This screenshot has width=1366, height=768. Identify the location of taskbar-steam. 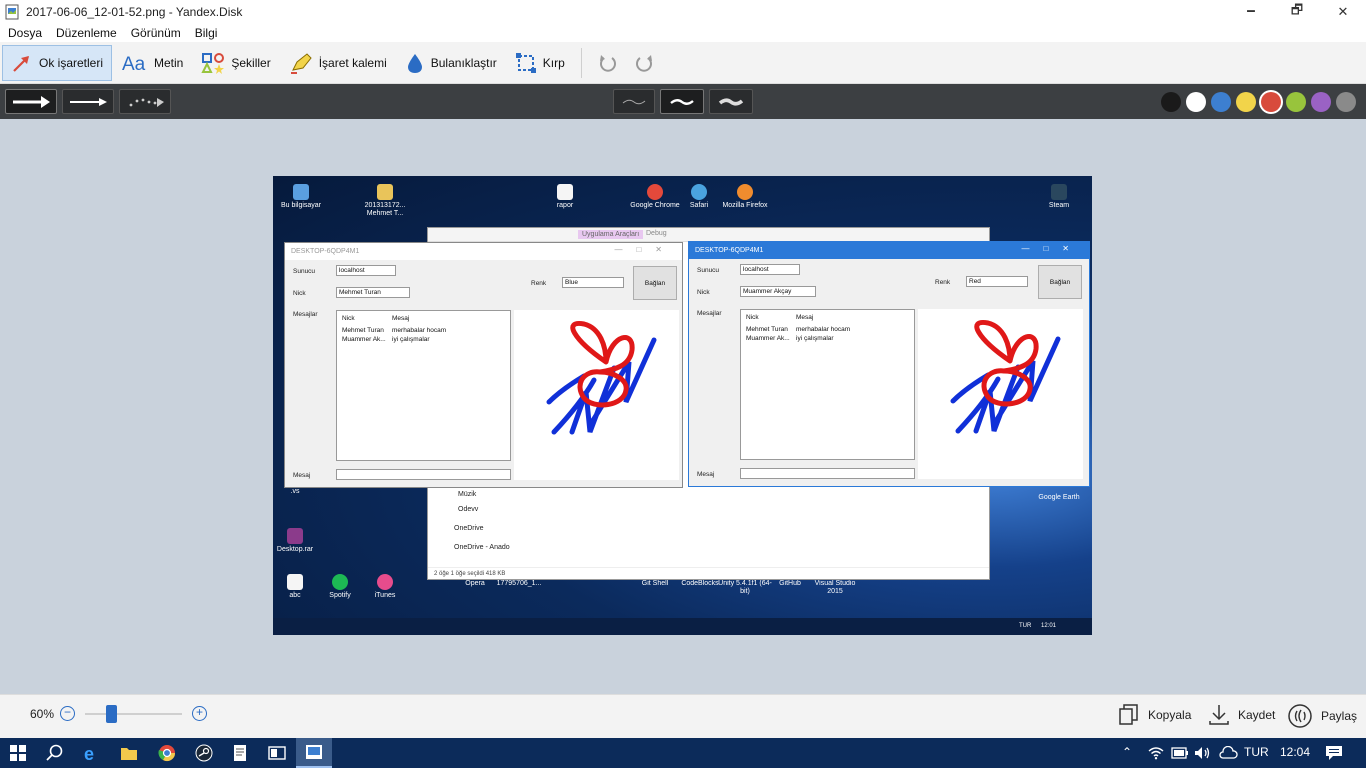
(204, 753).